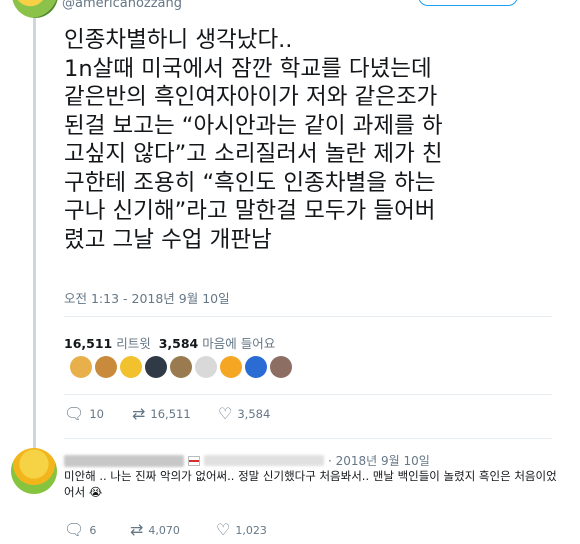 The image size is (580, 544). I want to click on follow-button, so click(468, 3).